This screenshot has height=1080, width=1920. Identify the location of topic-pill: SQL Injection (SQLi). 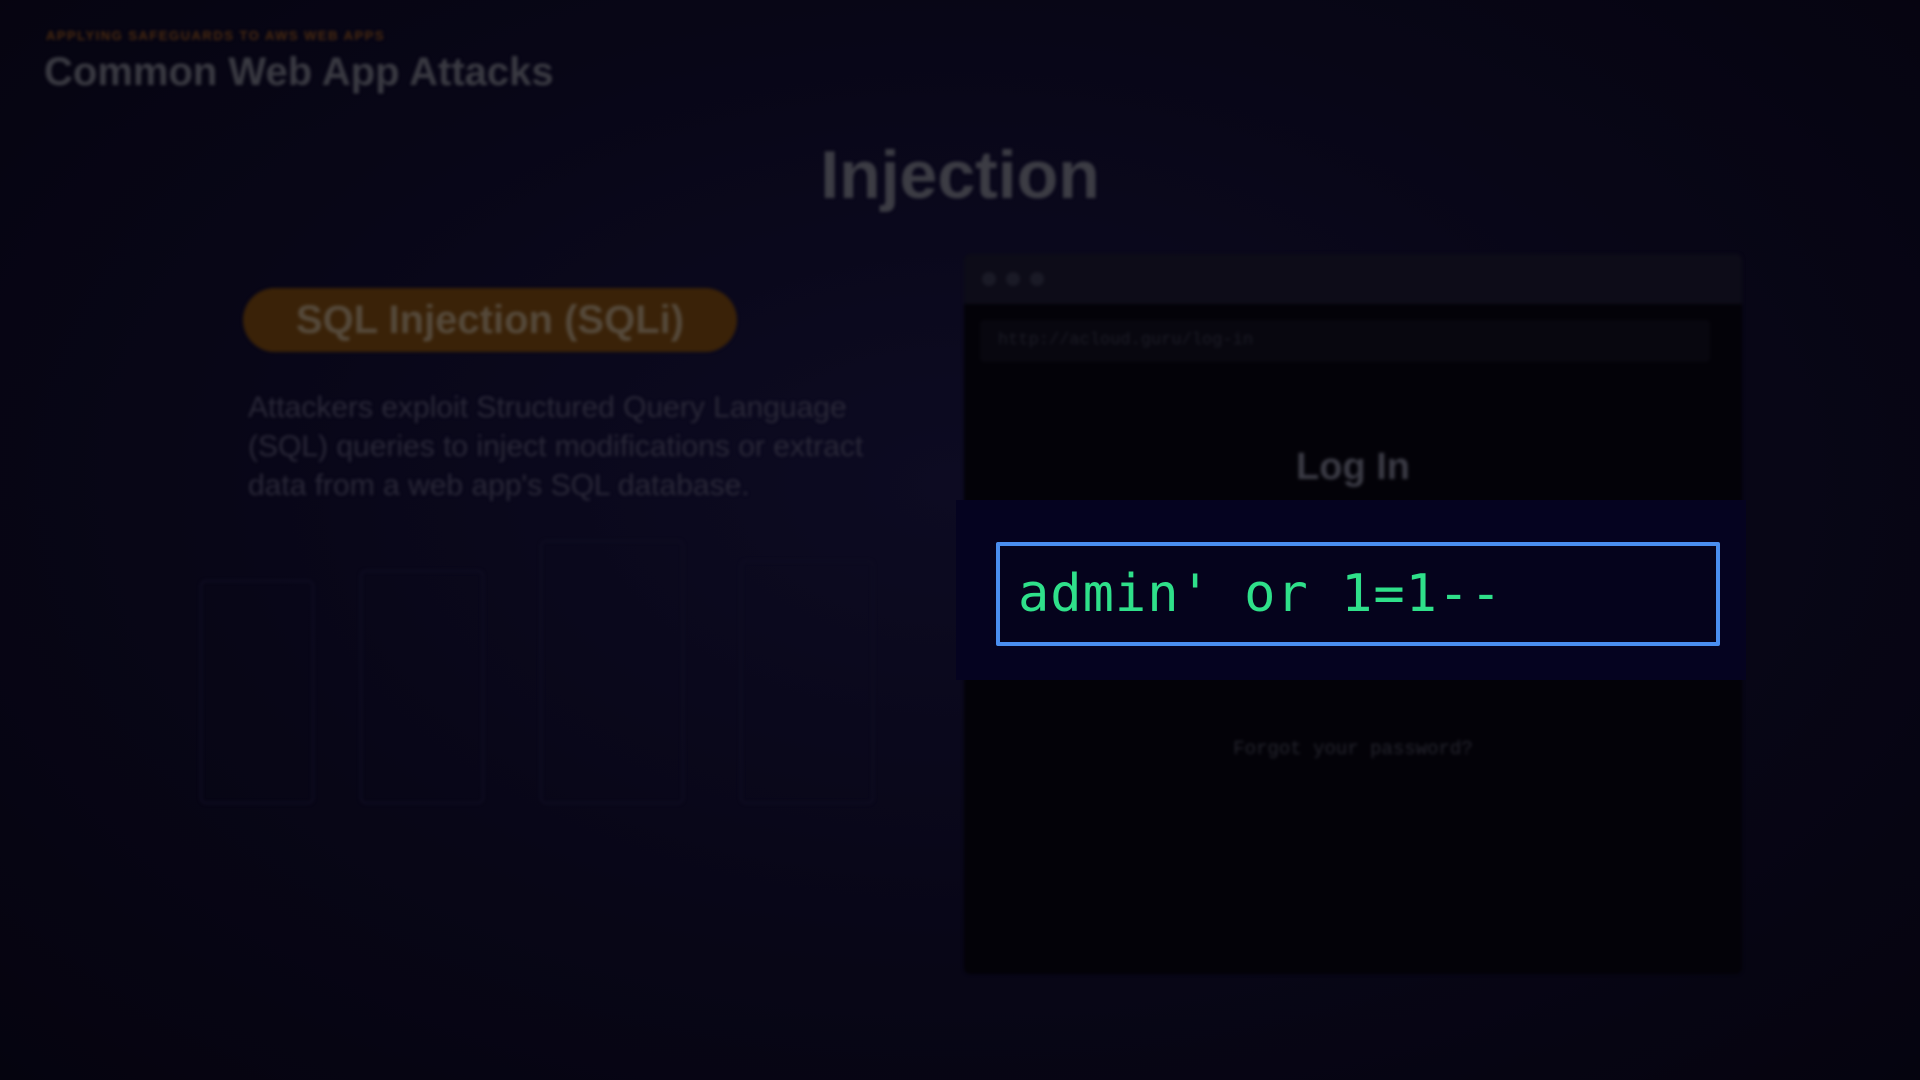
(490, 320).